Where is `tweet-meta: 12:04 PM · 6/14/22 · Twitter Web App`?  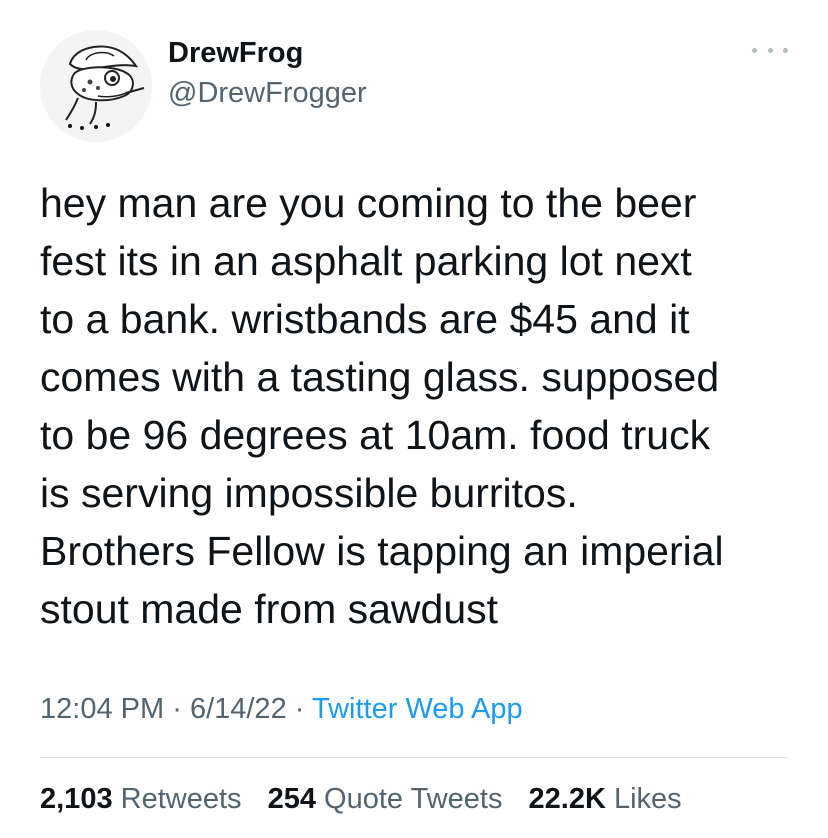
tweet-meta: 12:04 PM · 6/14/22 · Twitter Web App is located at coordinates (281, 709).